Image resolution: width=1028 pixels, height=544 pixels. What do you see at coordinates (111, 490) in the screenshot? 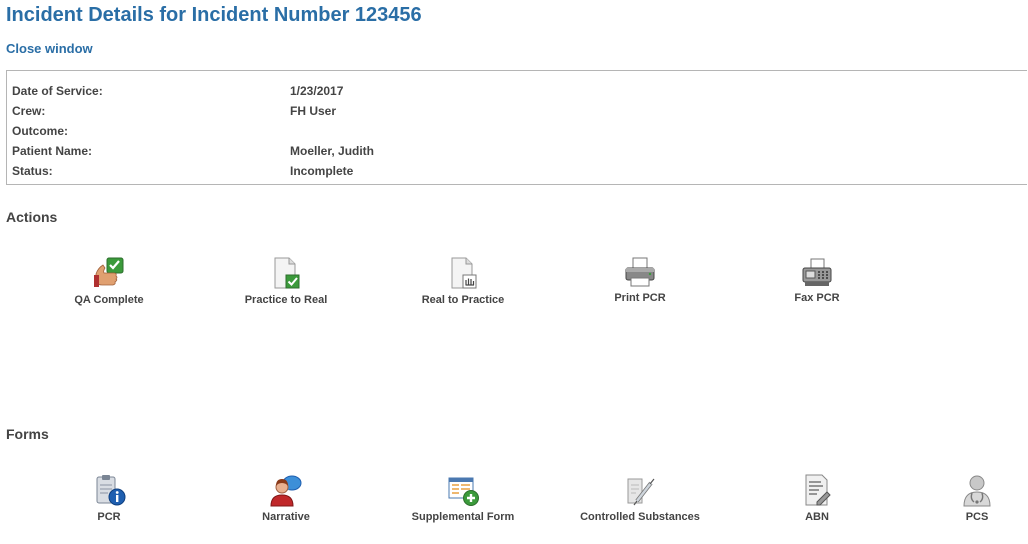
I see `clipboard-info-icon` at bounding box center [111, 490].